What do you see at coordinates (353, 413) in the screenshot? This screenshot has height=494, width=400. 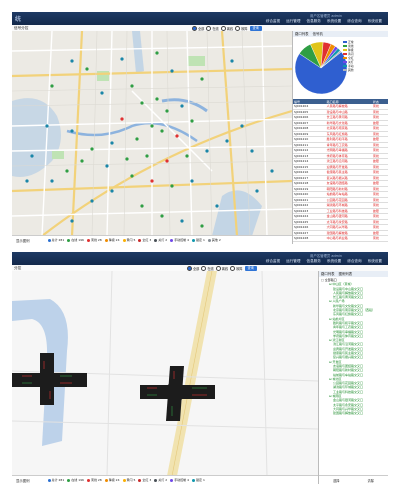 I see `tree-leaf: 建国路与解放路交叉口` at bounding box center [353, 413].